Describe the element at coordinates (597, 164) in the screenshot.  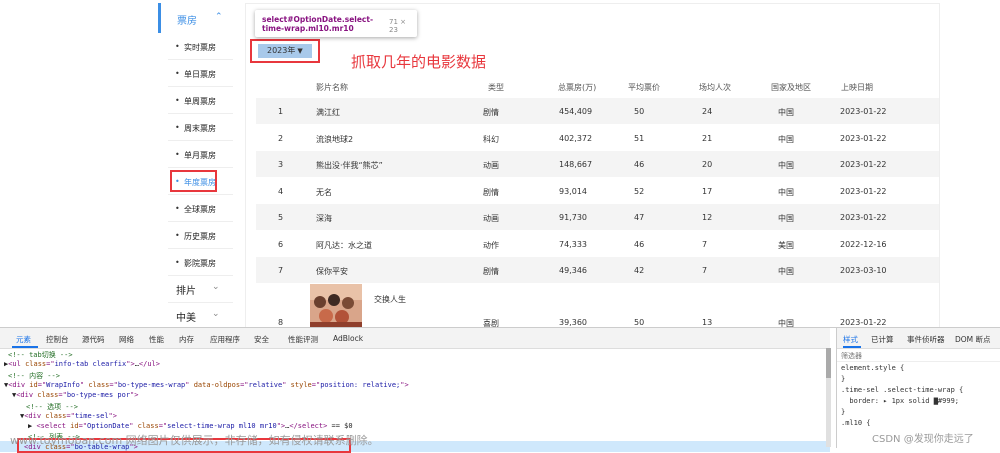
I see `table-row: 3 熊出没·伴我“熊芯” 动画 148,667 46 20 中国 2023-01-22` at that location.